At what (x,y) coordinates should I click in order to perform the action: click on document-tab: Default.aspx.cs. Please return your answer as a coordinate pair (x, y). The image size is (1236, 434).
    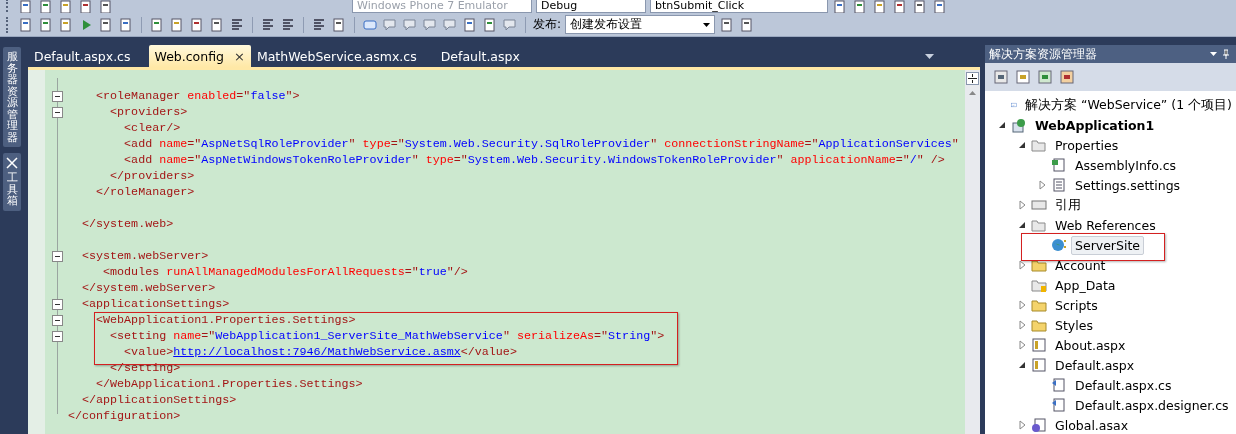
    Looking at the image, I should click on (88, 56).